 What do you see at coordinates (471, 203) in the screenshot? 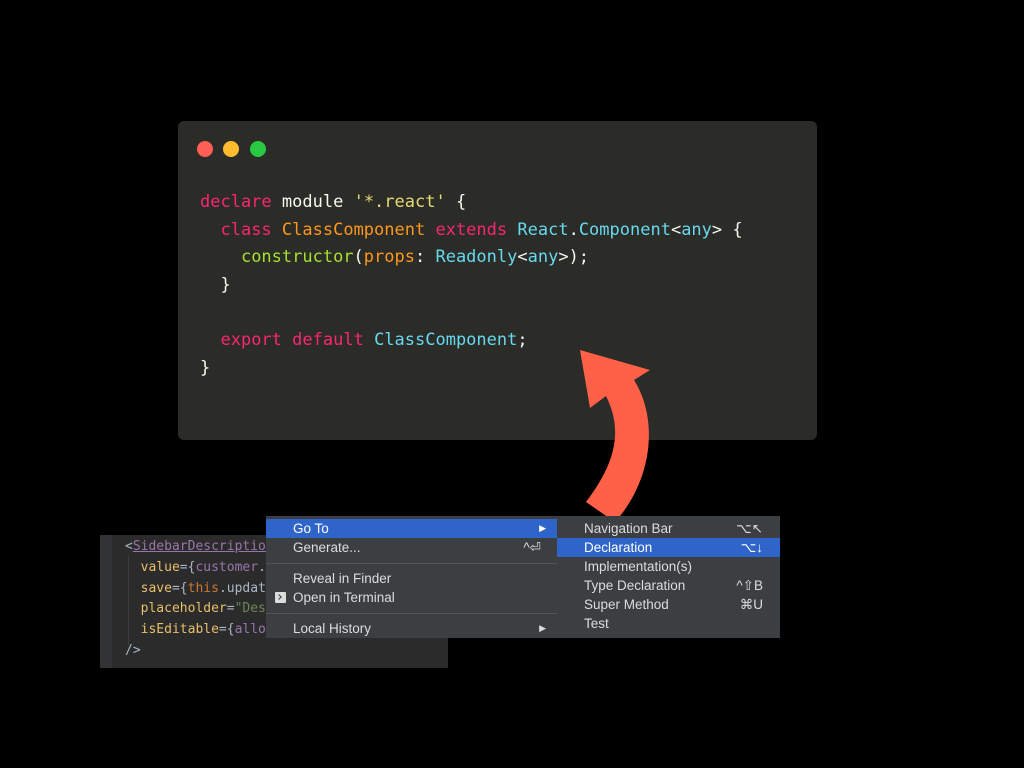
I see `code-line: declare module '*.react' {` at bounding box center [471, 203].